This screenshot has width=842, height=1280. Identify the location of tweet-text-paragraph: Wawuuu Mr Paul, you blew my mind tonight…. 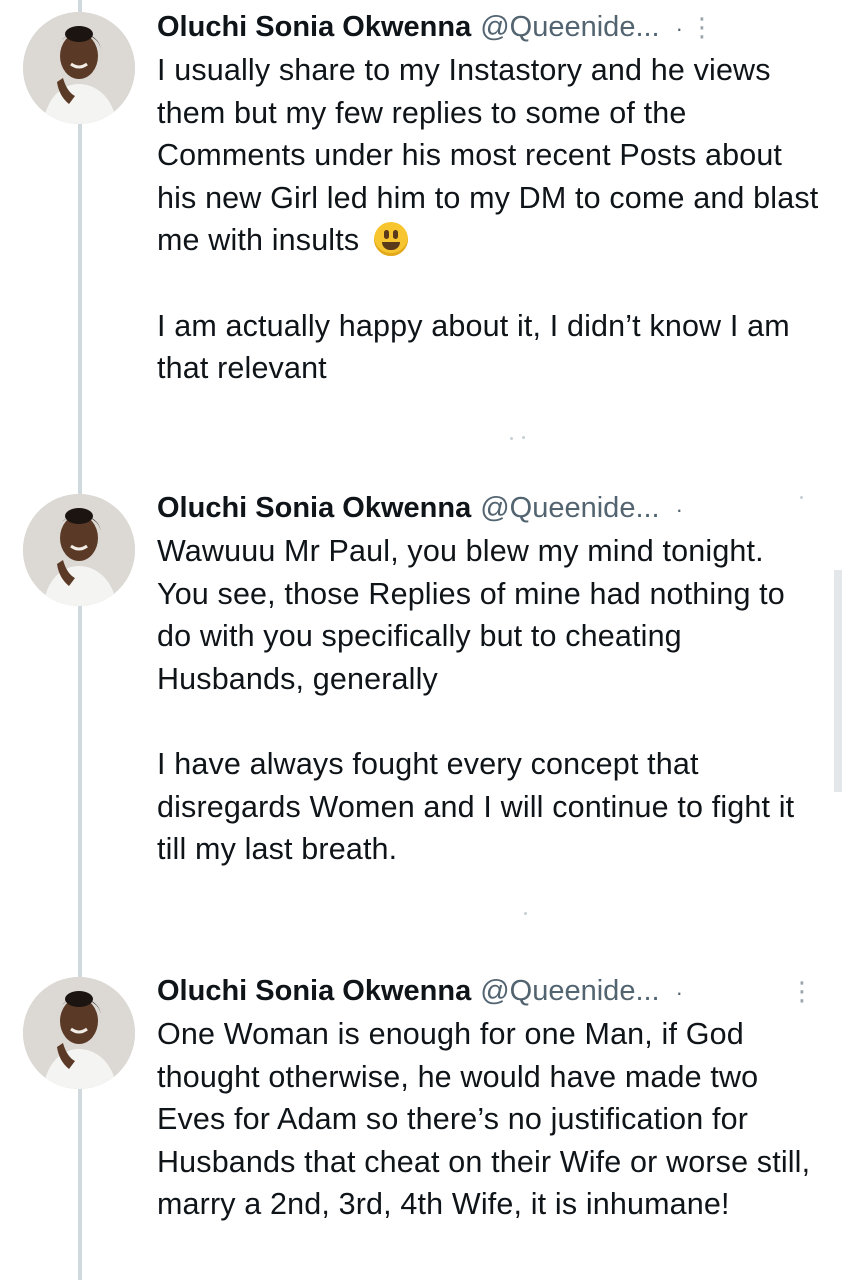
(471, 615).